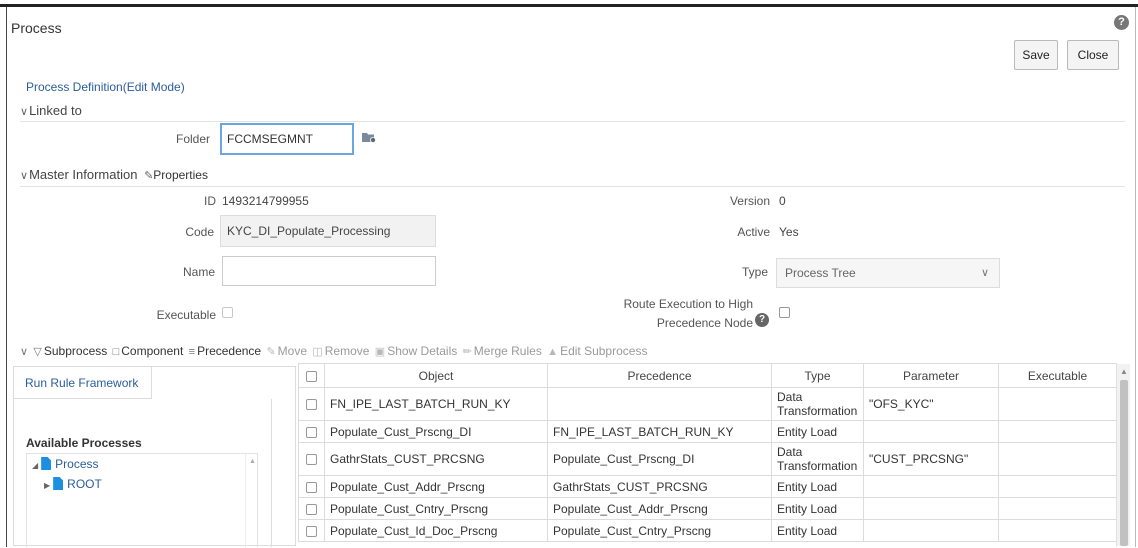 Image resolution: width=1138 pixels, height=548 pixels. What do you see at coordinates (152, 351) in the screenshot?
I see `component-label: Component` at bounding box center [152, 351].